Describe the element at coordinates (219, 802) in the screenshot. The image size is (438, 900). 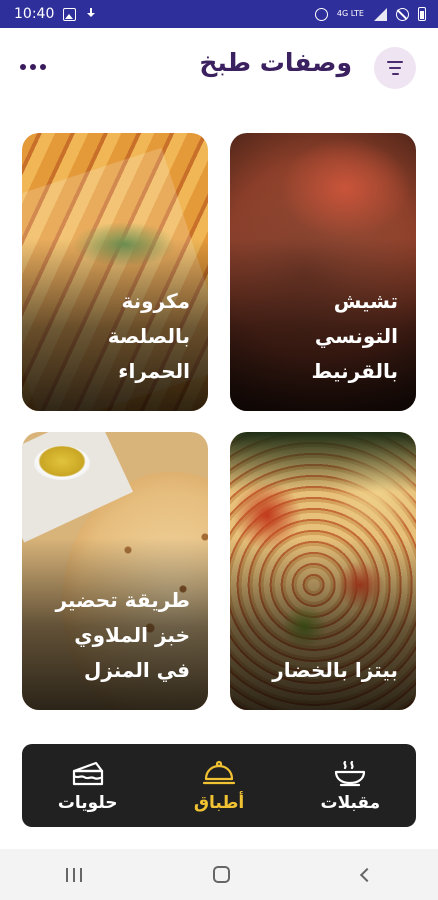
I see `nav-label: أطباق` at that location.